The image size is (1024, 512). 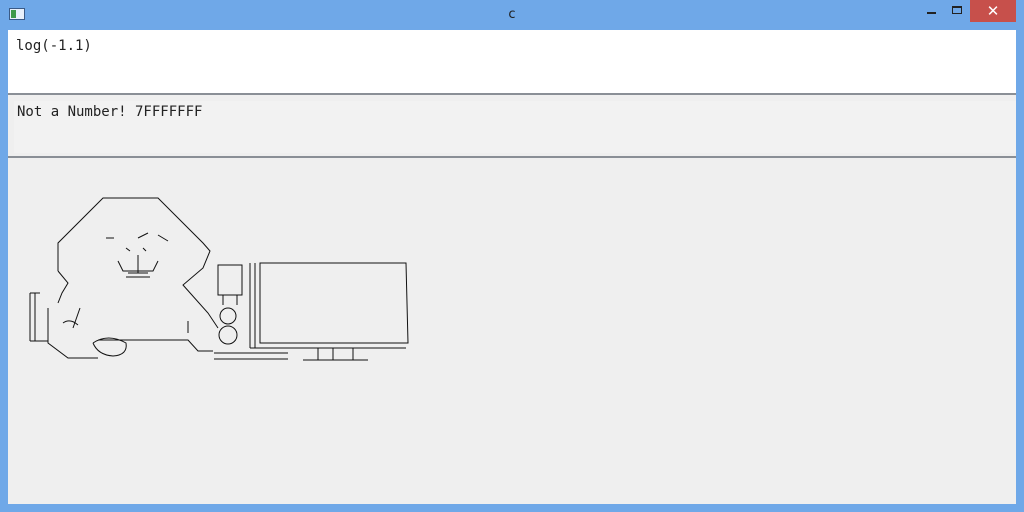 I want to click on result-text: Not a Number! 7FFFFFFF, so click(x=110, y=112).